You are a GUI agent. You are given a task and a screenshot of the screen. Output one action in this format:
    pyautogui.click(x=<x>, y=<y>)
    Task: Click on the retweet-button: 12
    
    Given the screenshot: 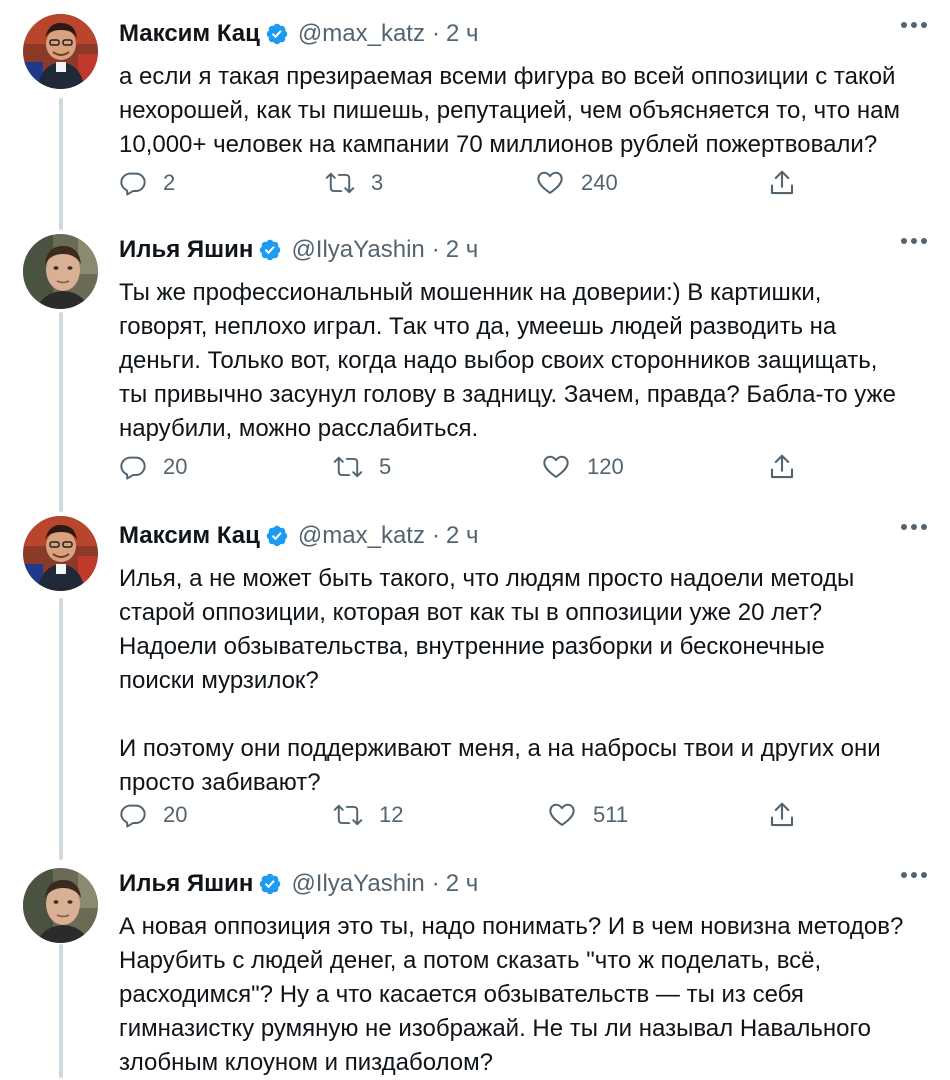 What is the action you would take?
    pyautogui.click(x=368, y=815)
    